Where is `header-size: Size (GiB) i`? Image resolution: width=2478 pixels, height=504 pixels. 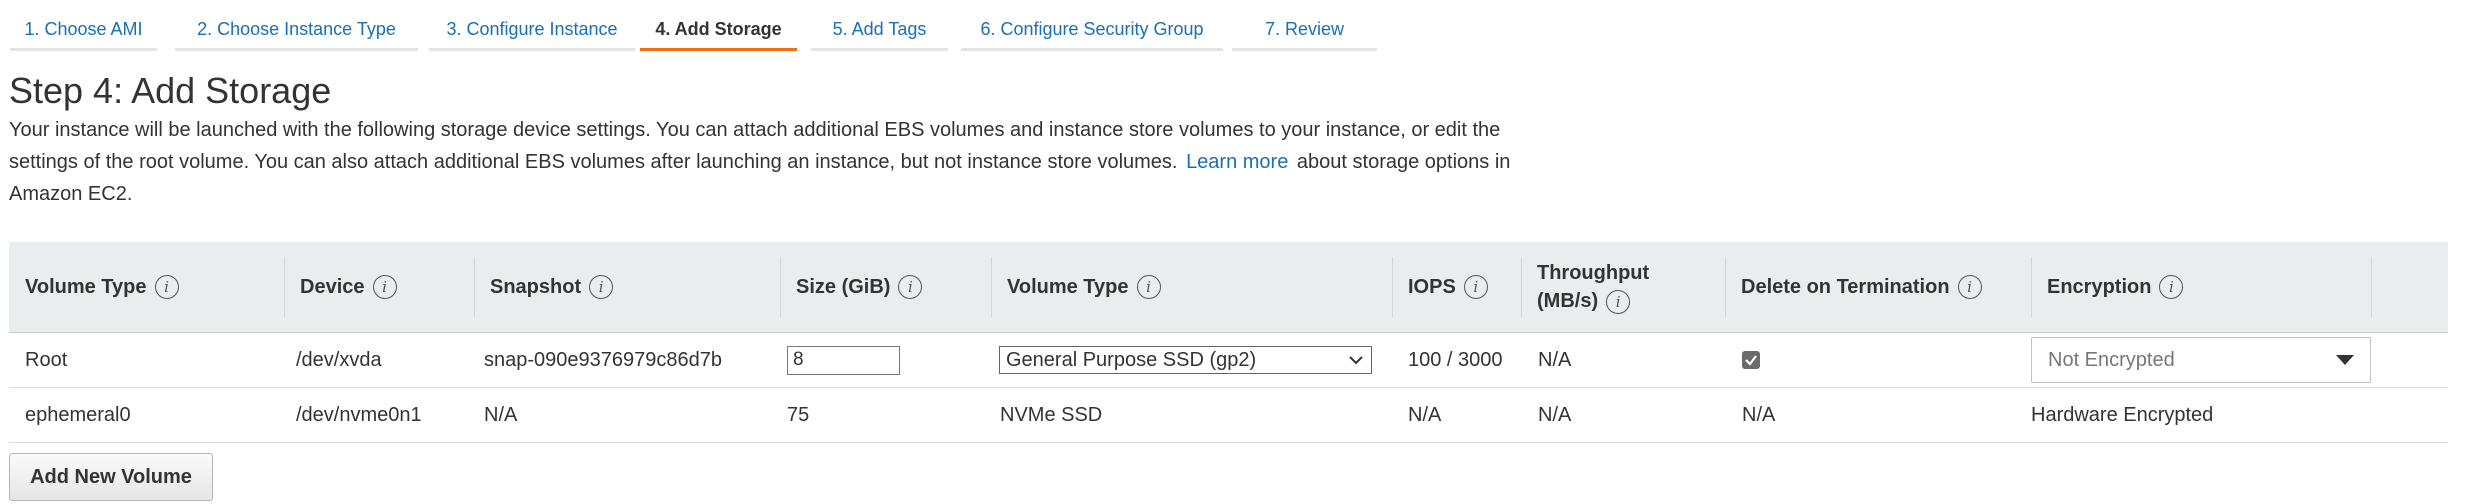 header-size: Size (GiB) i is located at coordinates (885, 287).